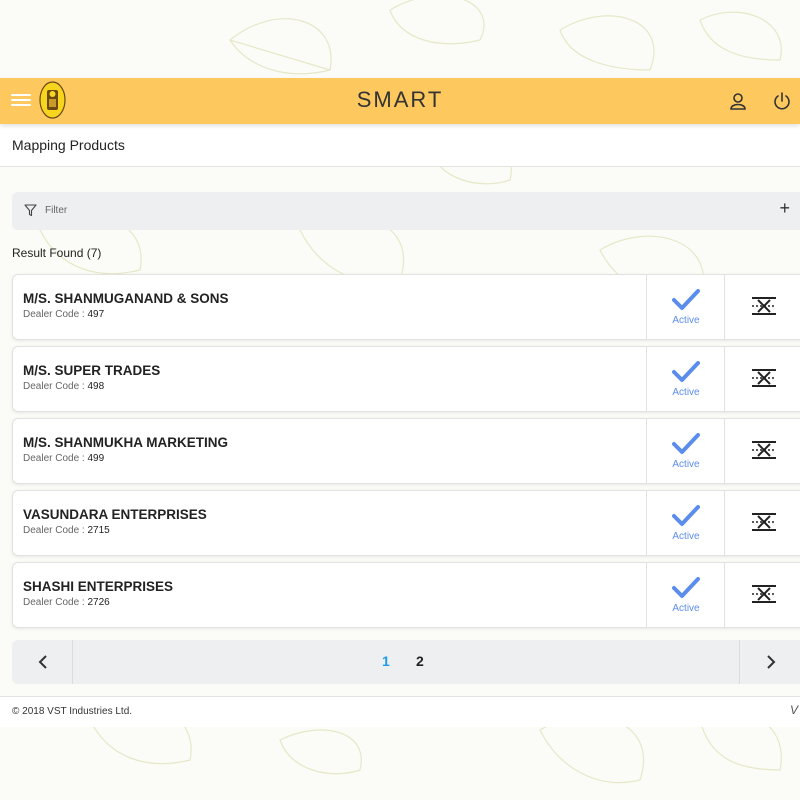 Image resolution: width=800 pixels, height=800 pixels. Describe the element at coordinates (126, 298) in the screenshot. I see `dealer-name: M/S. SHANMUGANAND & SONS` at that location.